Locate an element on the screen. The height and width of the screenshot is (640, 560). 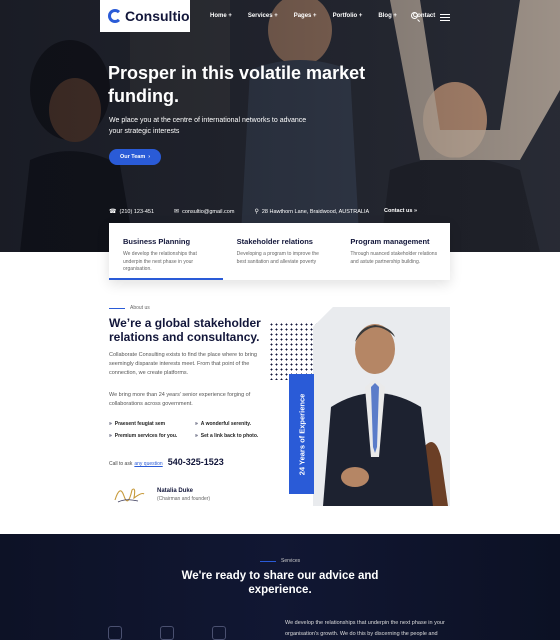
checklist-item-label: Praesent feugiat sem is located at coordinates (140, 424).